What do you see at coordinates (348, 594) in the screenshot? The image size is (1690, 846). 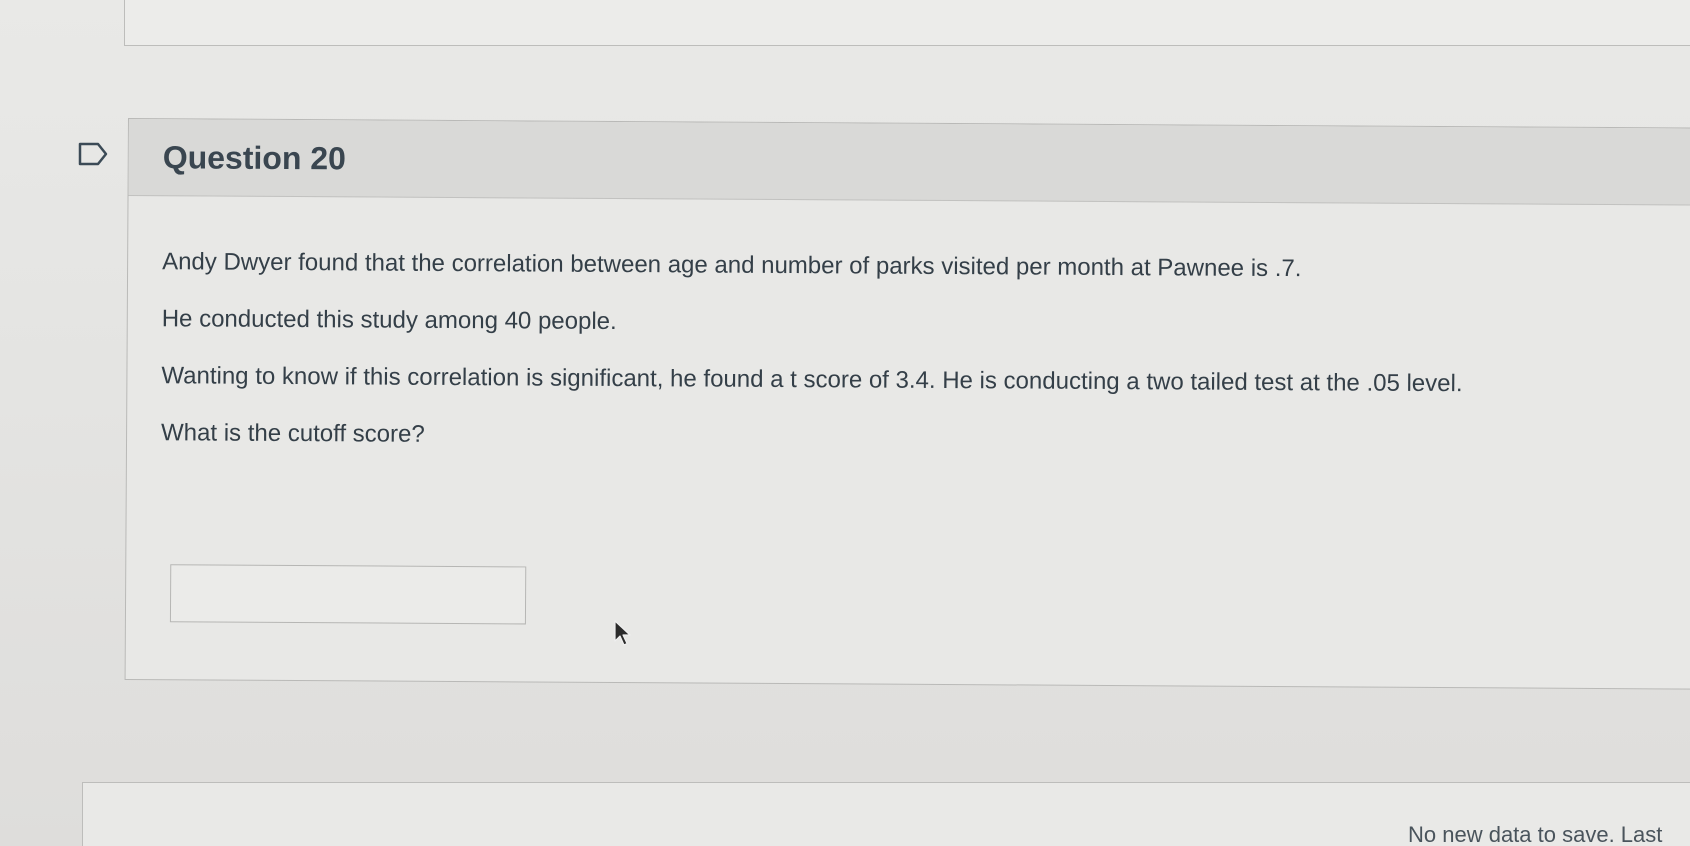 I see `answer-input` at bounding box center [348, 594].